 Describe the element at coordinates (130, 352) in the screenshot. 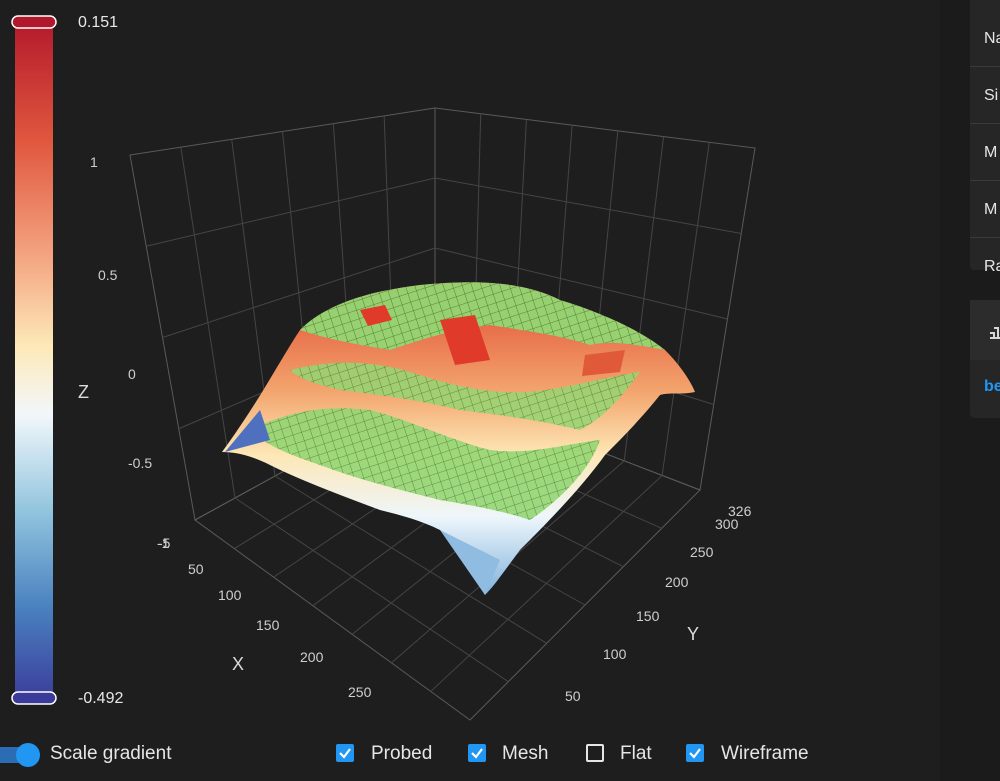

I see `z-tick-labels: 10.50-0.5-1` at that location.